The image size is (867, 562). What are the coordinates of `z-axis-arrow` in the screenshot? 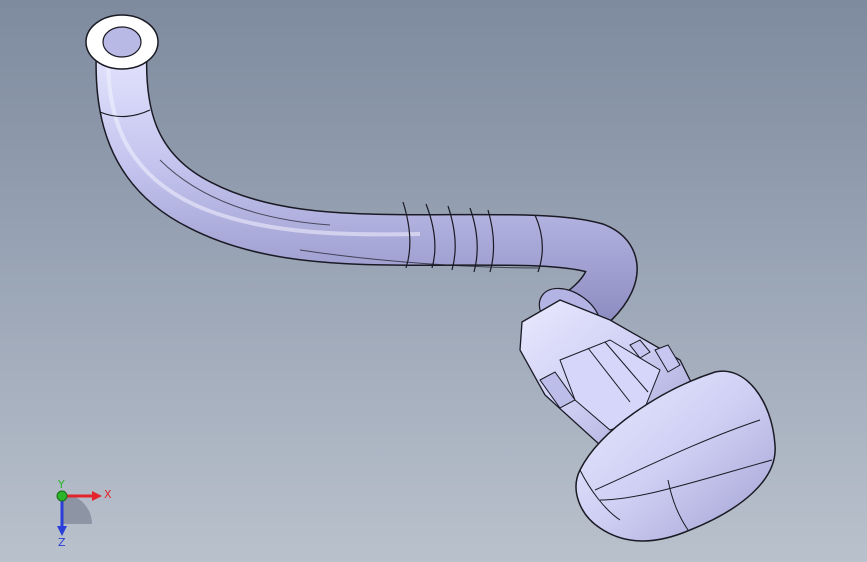 It's located at (62, 531).